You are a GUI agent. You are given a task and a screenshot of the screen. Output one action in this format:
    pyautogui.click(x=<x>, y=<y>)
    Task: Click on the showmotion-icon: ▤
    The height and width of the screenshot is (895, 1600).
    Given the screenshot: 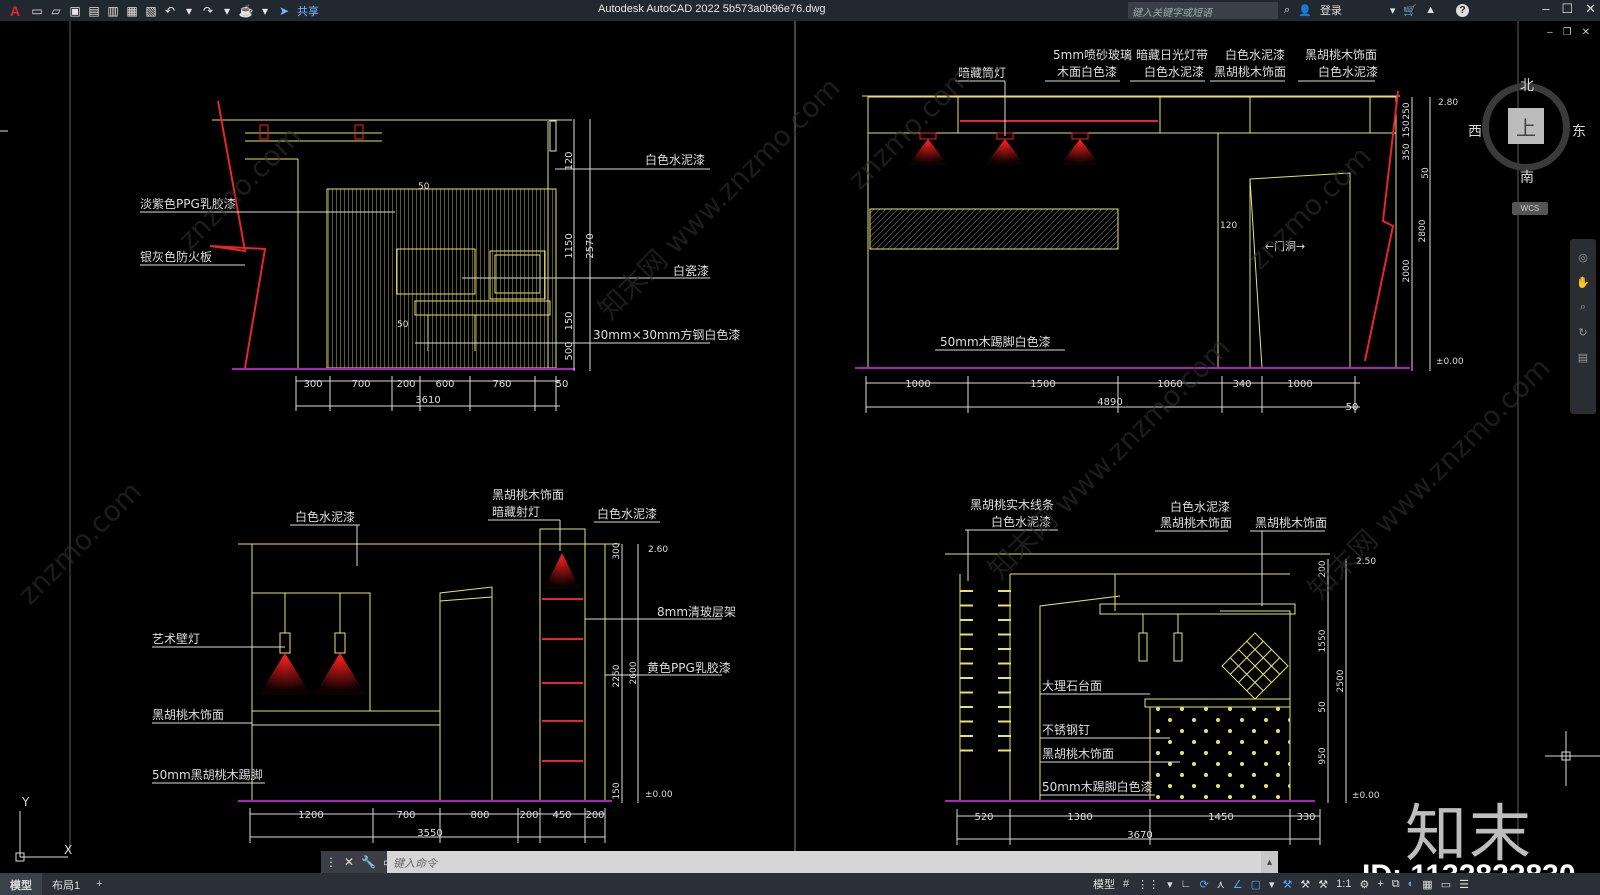 What is the action you would take?
    pyautogui.click(x=1583, y=357)
    